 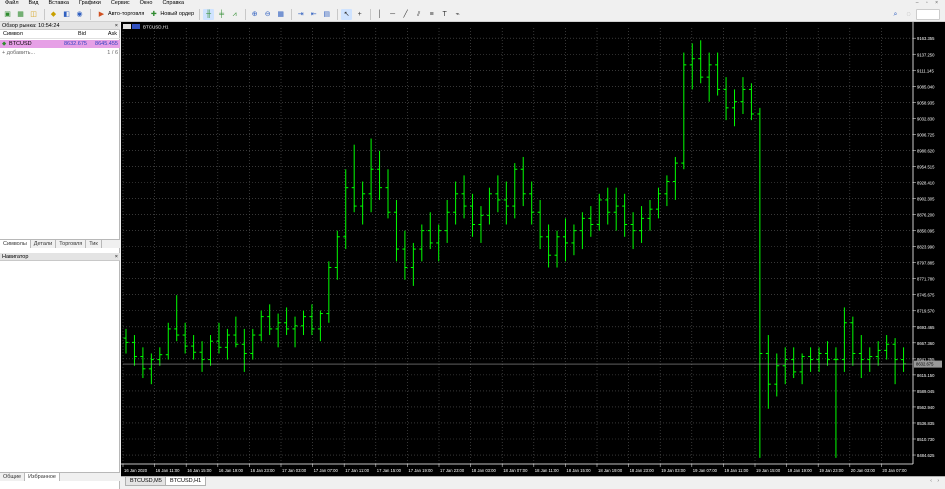 I want to click on new-order-button: ✚ Новый ордер, so click(x=171, y=14).